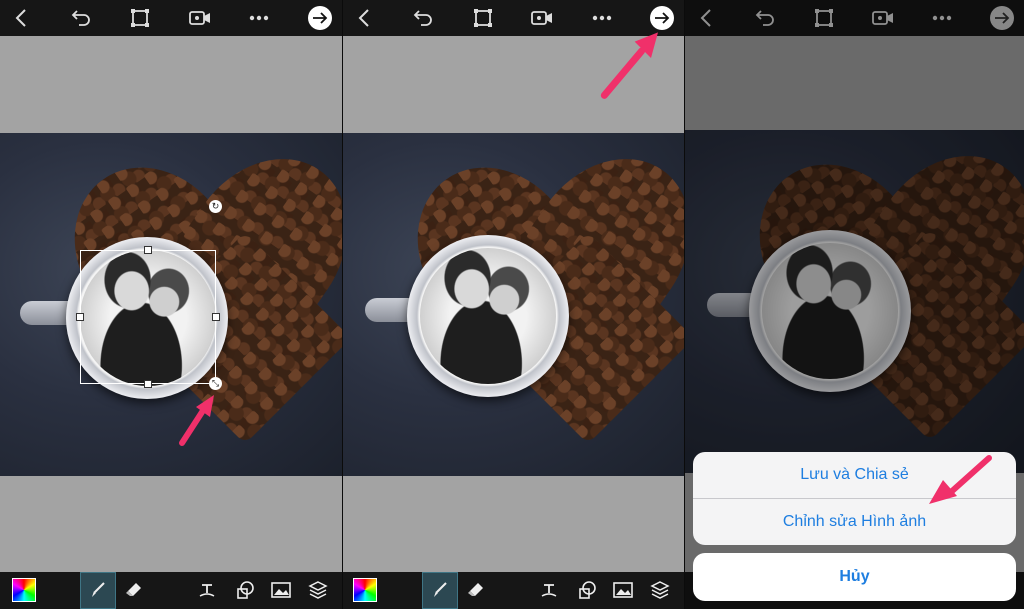 The height and width of the screenshot is (609, 1024). I want to click on couple-portrait, so click(488, 316).